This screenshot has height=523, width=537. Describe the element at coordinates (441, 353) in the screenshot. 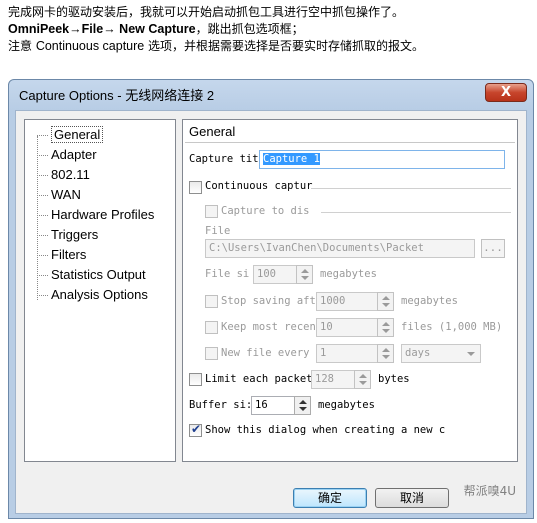

I see `new-file-unit-select: days` at that location.